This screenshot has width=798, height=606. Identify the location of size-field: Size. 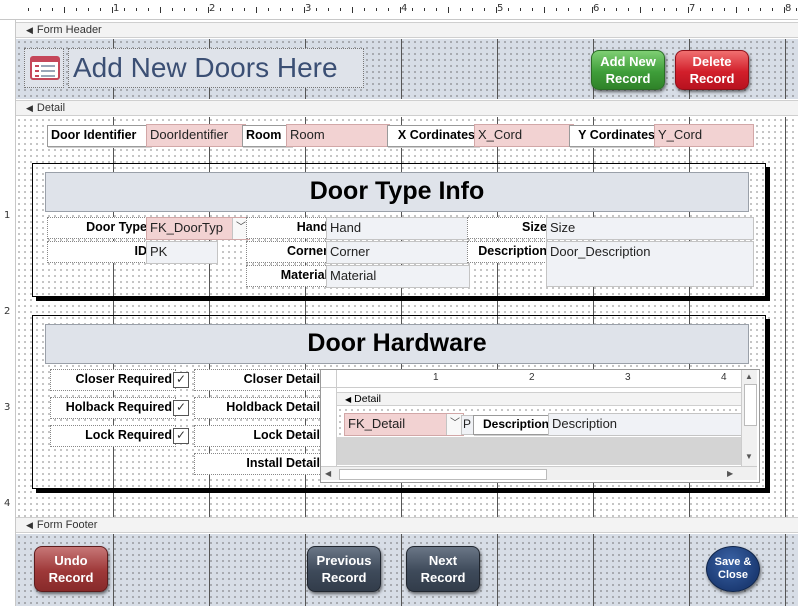
(650, 228).